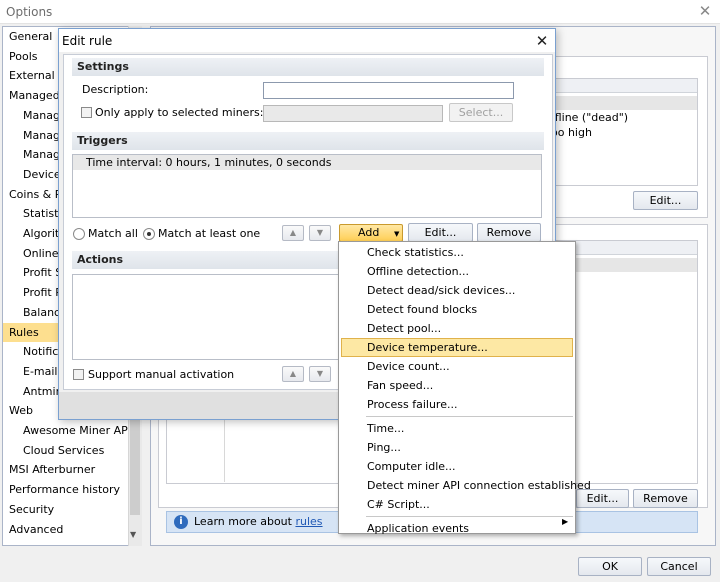  What do you see at coordinates (113, 233) in the screenshot?
I see `match-all-label: Match all` at bounding box center [113, 233].